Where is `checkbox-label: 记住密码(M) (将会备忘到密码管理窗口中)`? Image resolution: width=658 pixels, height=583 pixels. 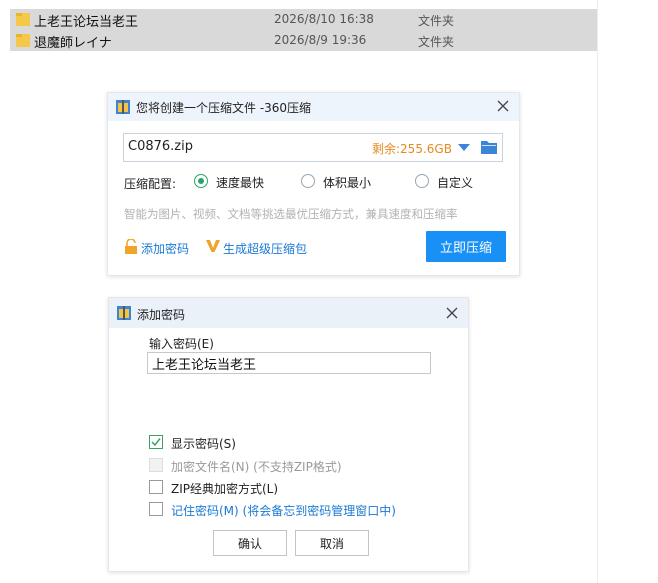
checkbox-label: 记住密码(M) (将会备忘到密码管理窗口中) is located at coordinates (283, 511).